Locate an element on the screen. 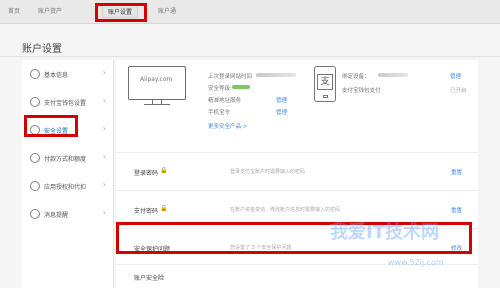  row-description: 在账户资金变动、修改账户信息时需要输入的密码 is located at coordinates (285, 210).